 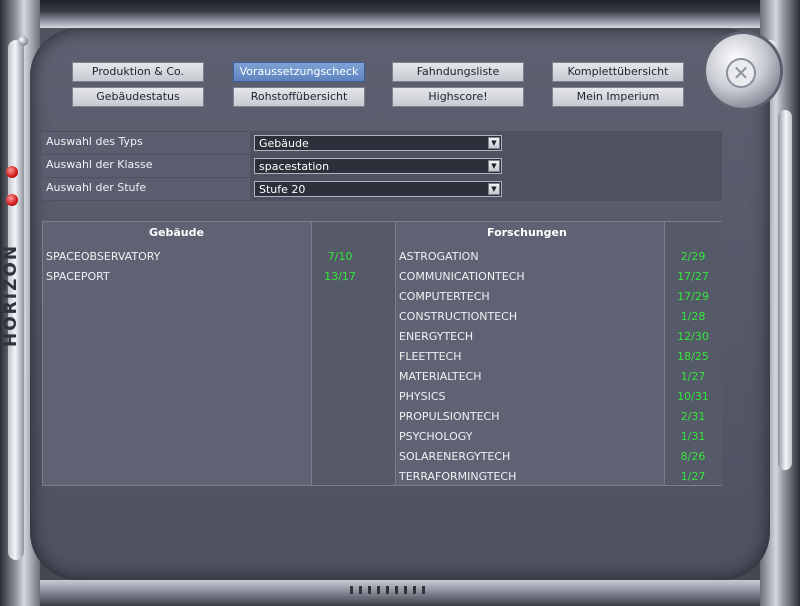 What do you see at coordinates (378, 166) in the screenshot?
I see `class-select: spacestation ▼` at bounding box center [378, 166].